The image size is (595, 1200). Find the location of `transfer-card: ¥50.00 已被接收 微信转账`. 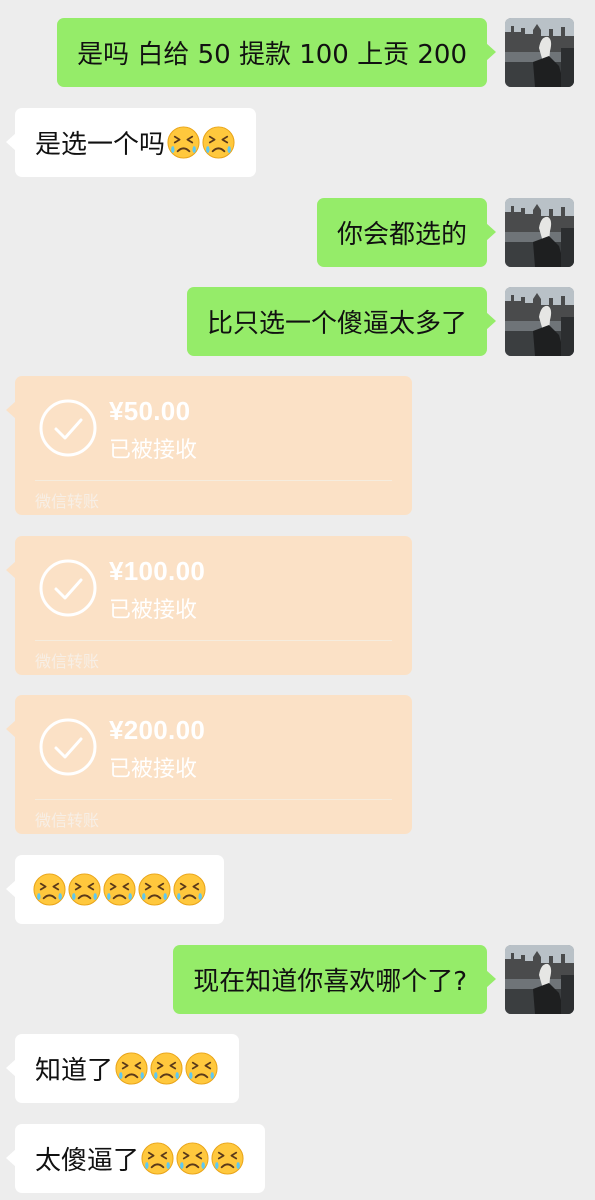

transfer-card: ¥50.00 已被接收 微信转账 is located at coordinates (209, 445).